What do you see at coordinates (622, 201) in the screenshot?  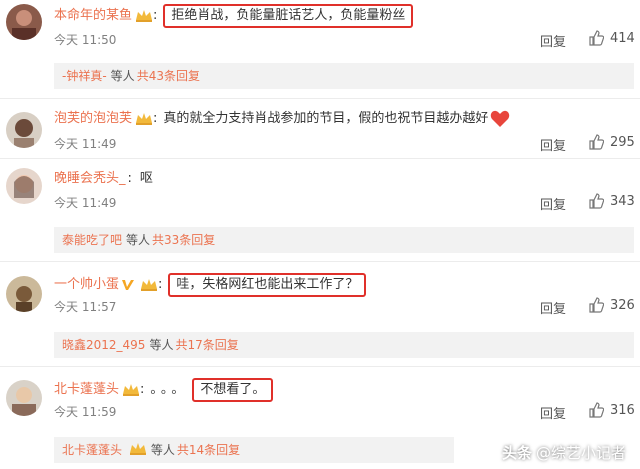 I see `like-count: 343` at bounding box center [622, 201].